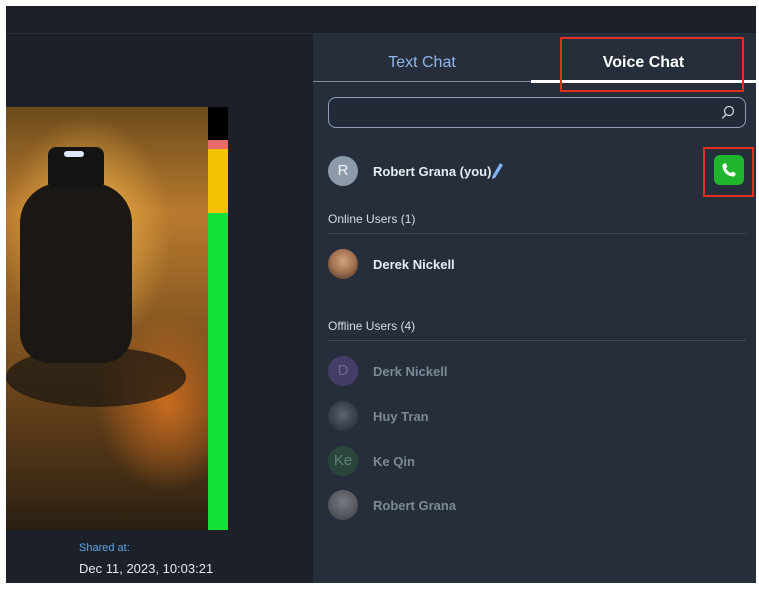  What do you see at coordinates (522, 113) in the screenshot?
I see `search-input` at bounding box center [522, 113].